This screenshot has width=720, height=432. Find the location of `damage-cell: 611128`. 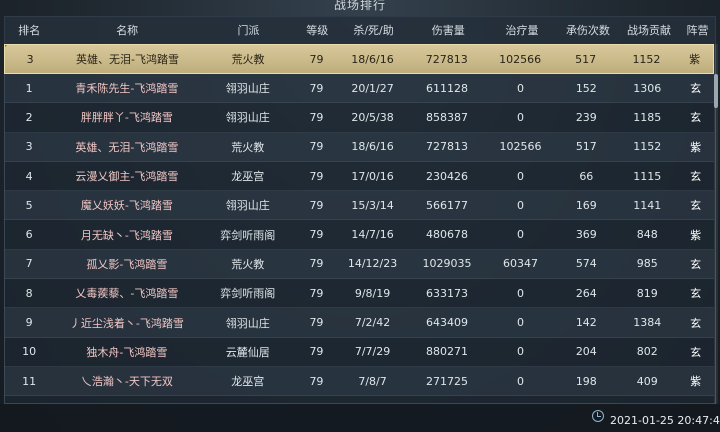

damage-cell: 611128 is located at coordinates (447, 88).